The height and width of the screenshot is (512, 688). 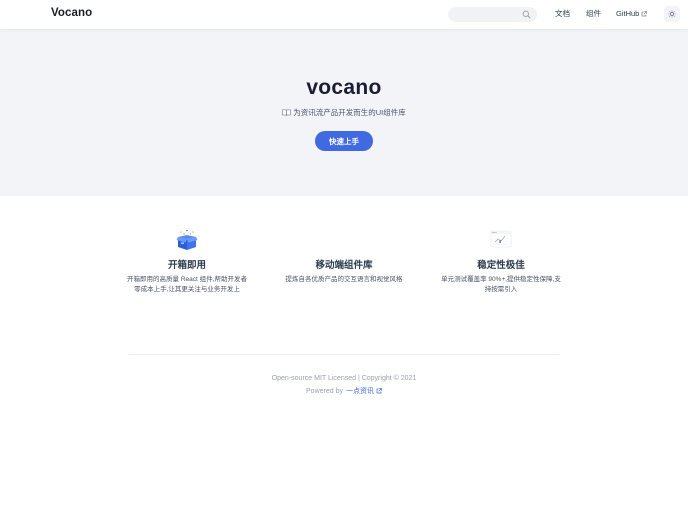 I want to click on hero-subtitle-text: 为资讯流产品开发而生的UI组件库, so click(x=349, y=112).